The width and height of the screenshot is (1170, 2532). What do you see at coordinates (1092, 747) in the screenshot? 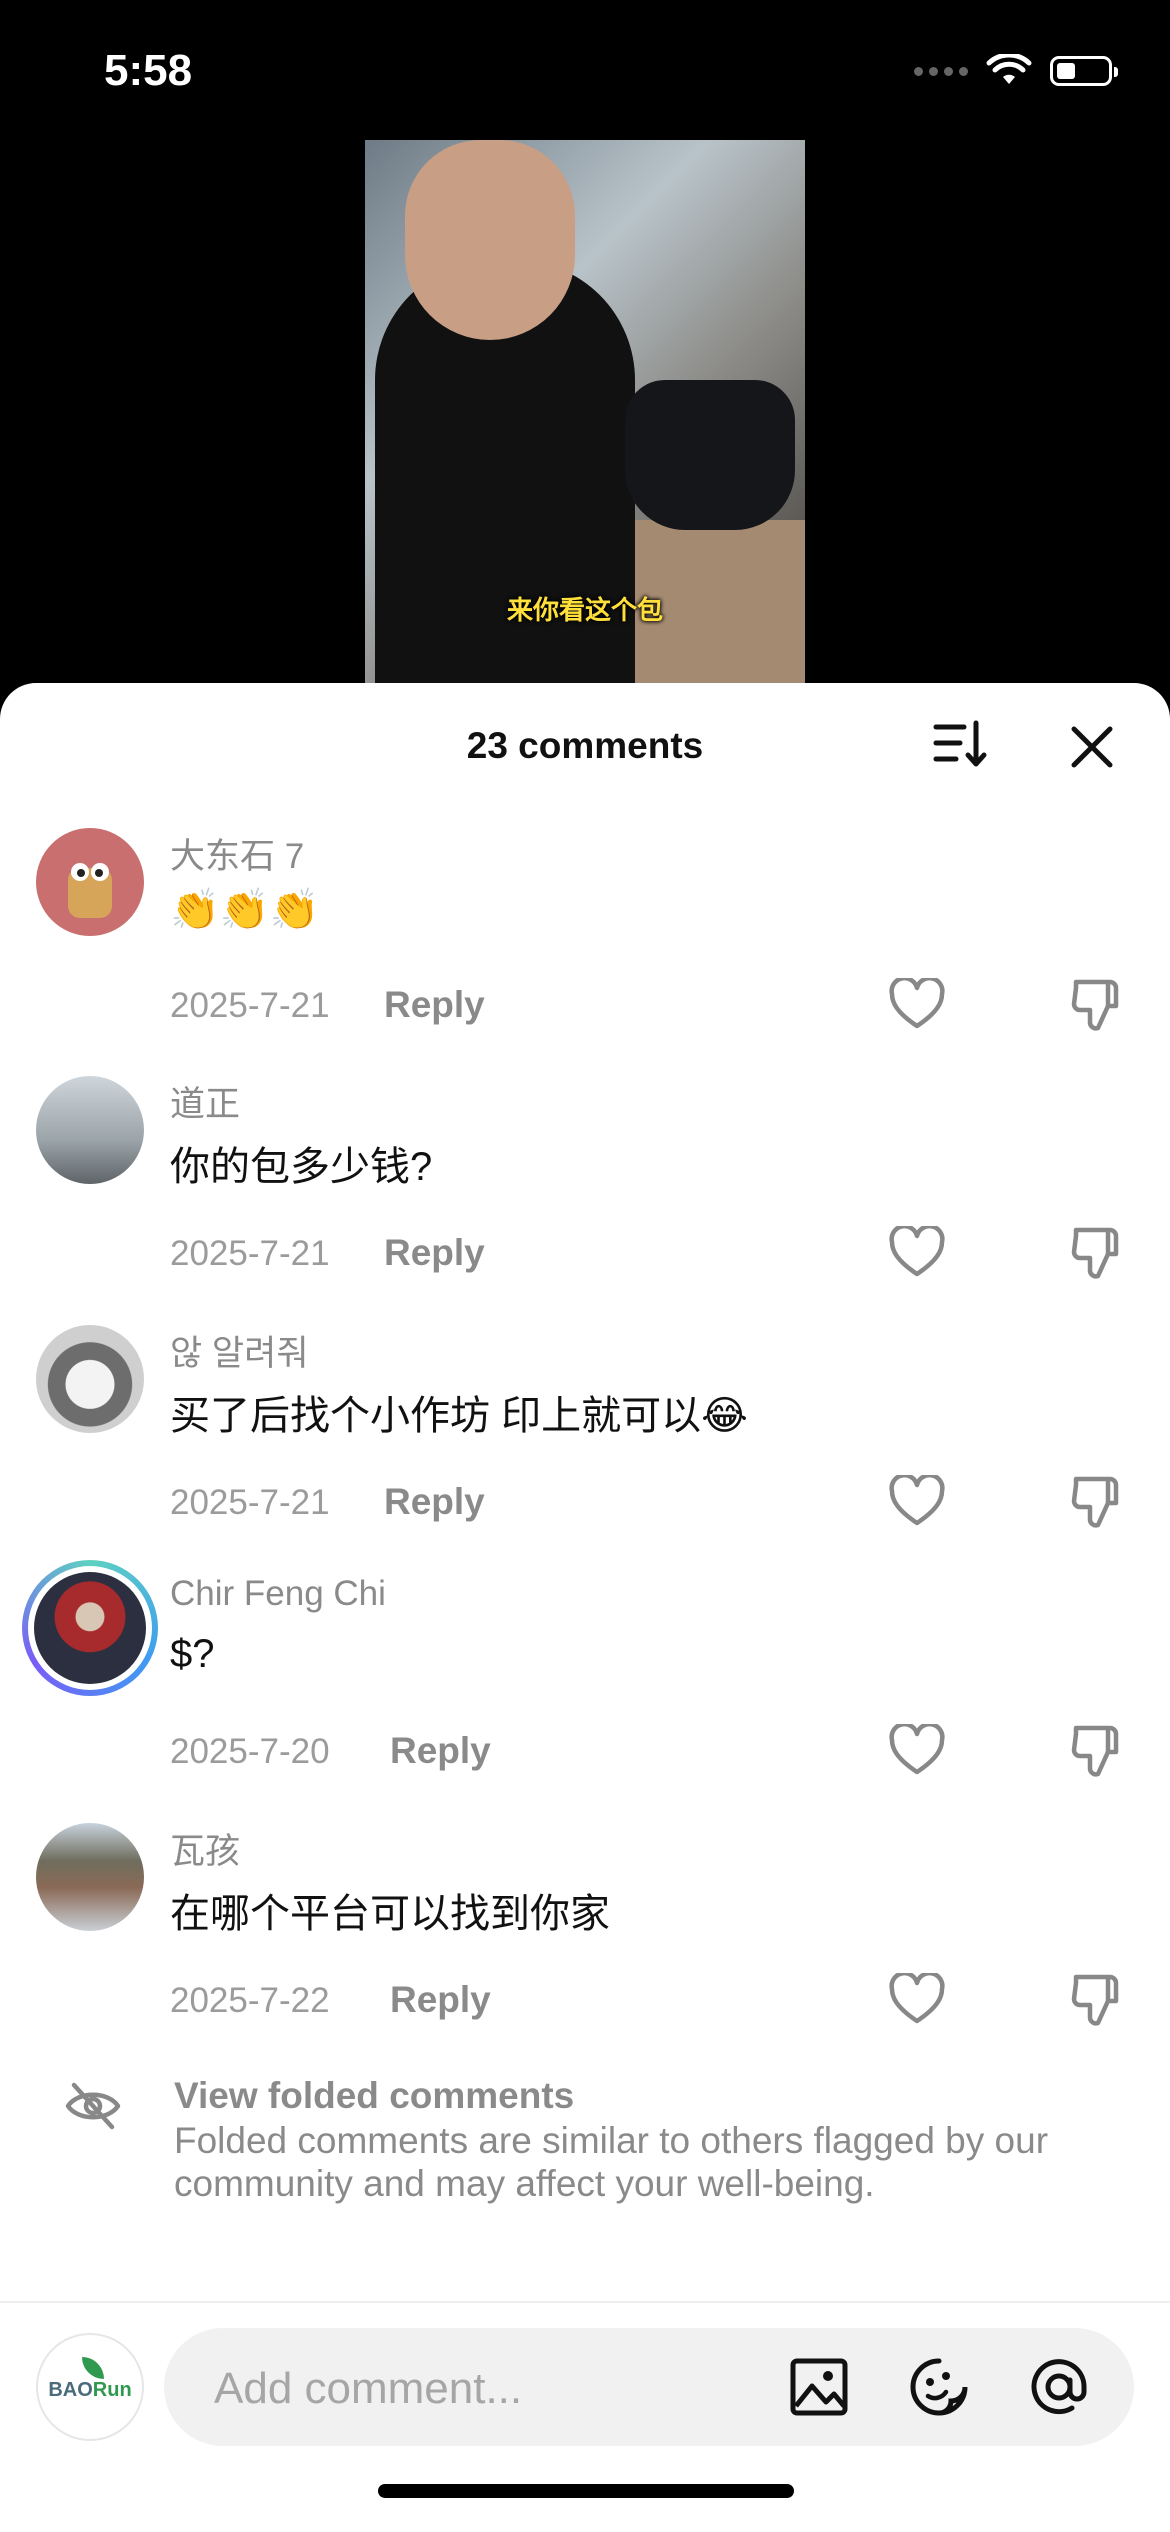
I see `close-icon` at bounding box center [1092, 747].